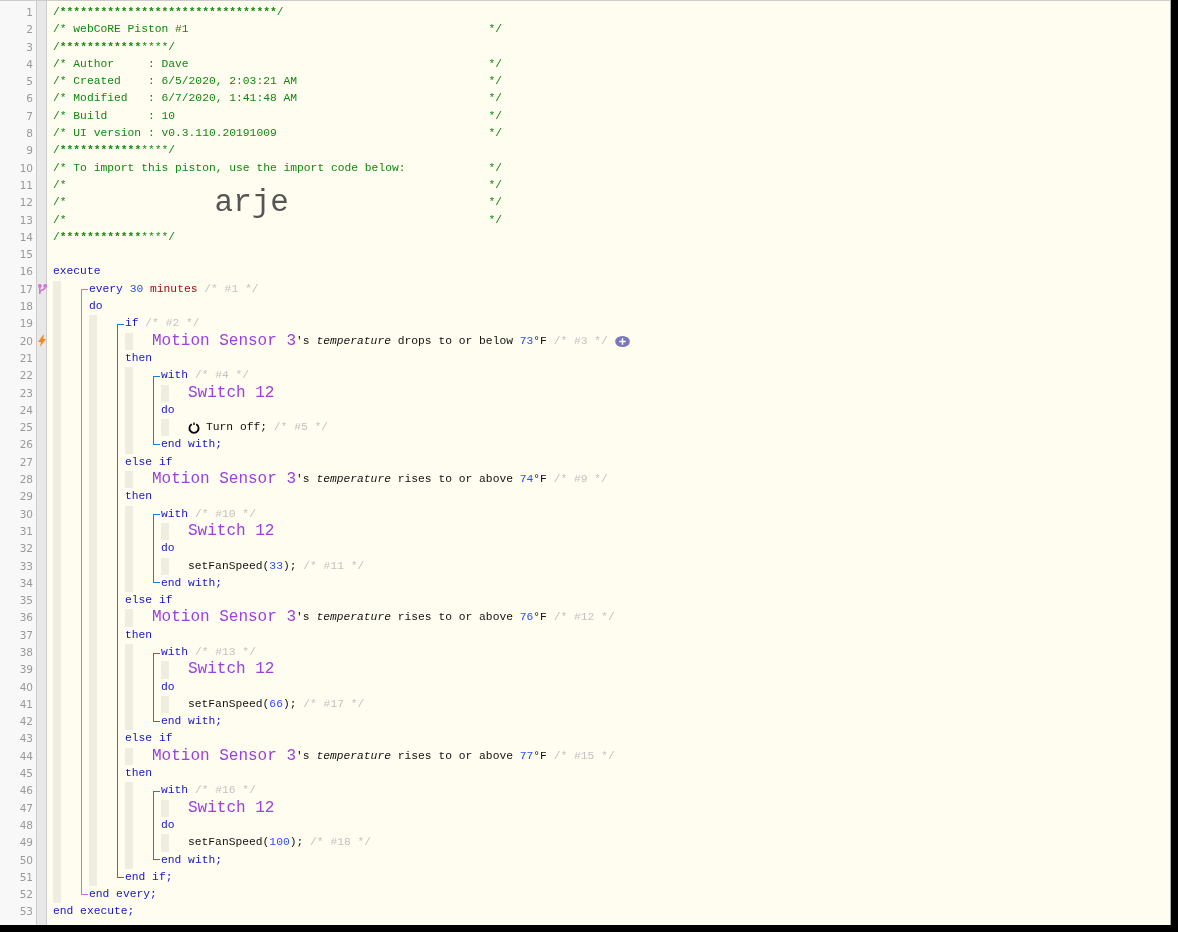 The height and width of the screenshot is (932, 1178). What do you see at coordinates (29, 99) in the screenshot?
I see `line-number: 6` at bounding box center [29, 99].